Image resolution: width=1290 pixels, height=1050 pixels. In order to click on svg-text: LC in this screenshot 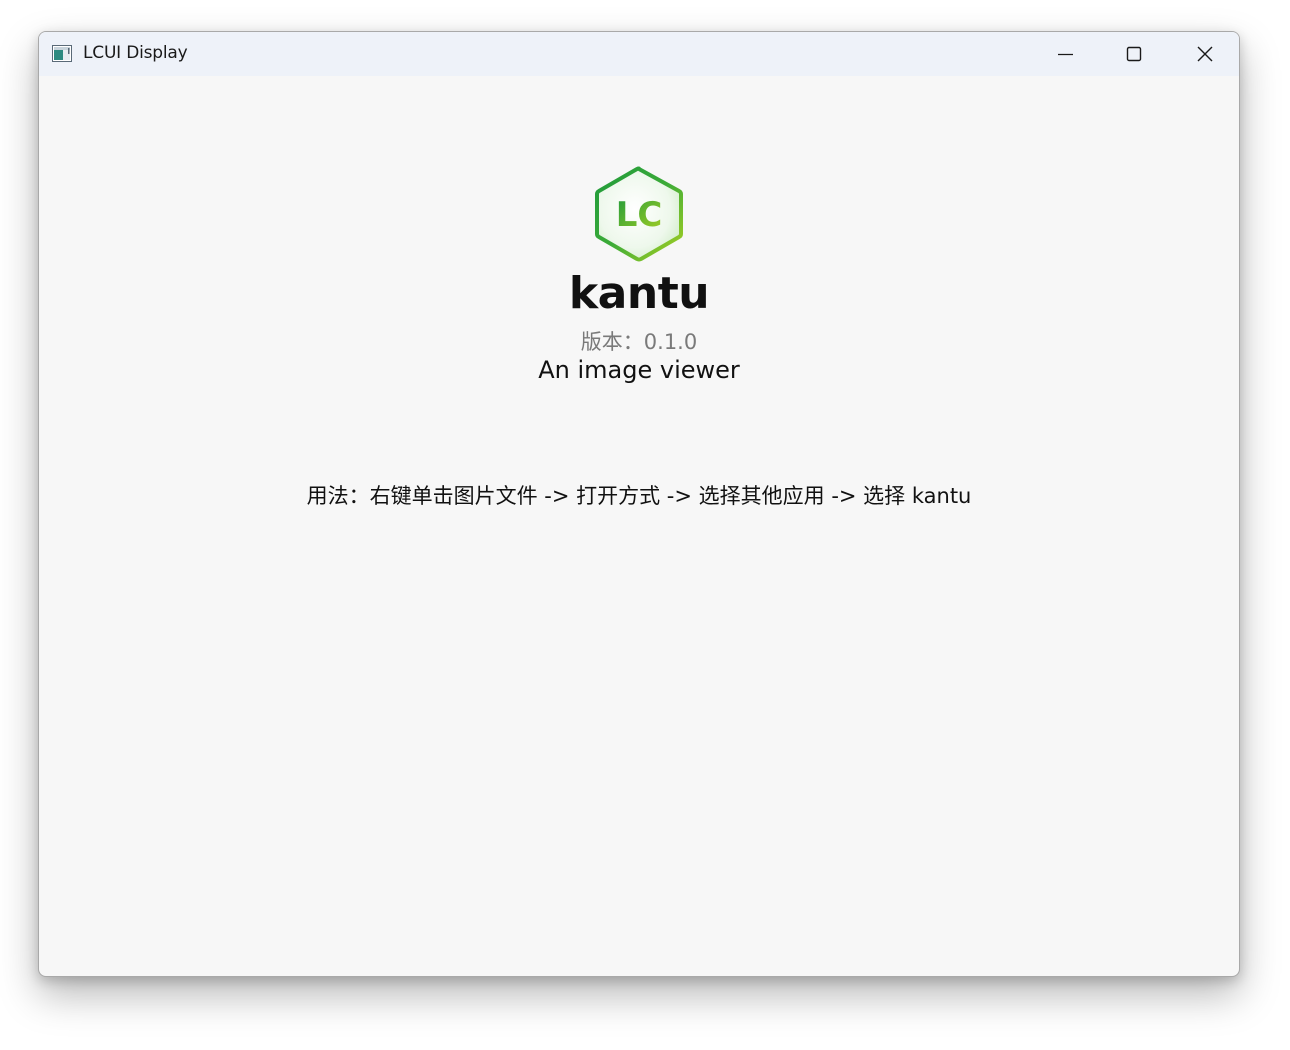, I will do `click(639, 215)`.